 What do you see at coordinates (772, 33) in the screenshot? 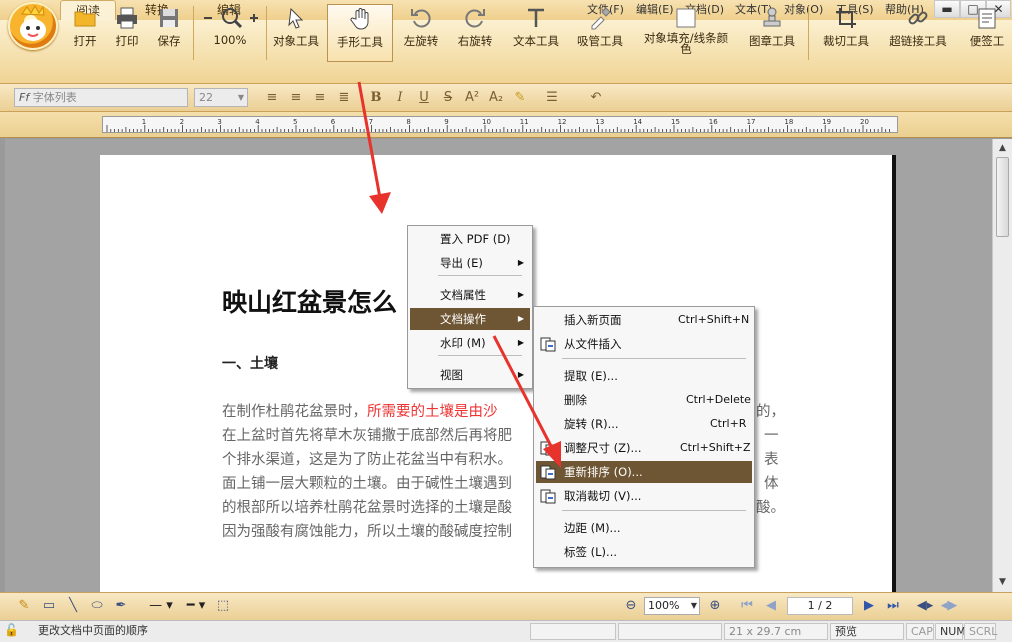
I see `stamp-tool-button: 图章工具` at bounding box center [772, 33].